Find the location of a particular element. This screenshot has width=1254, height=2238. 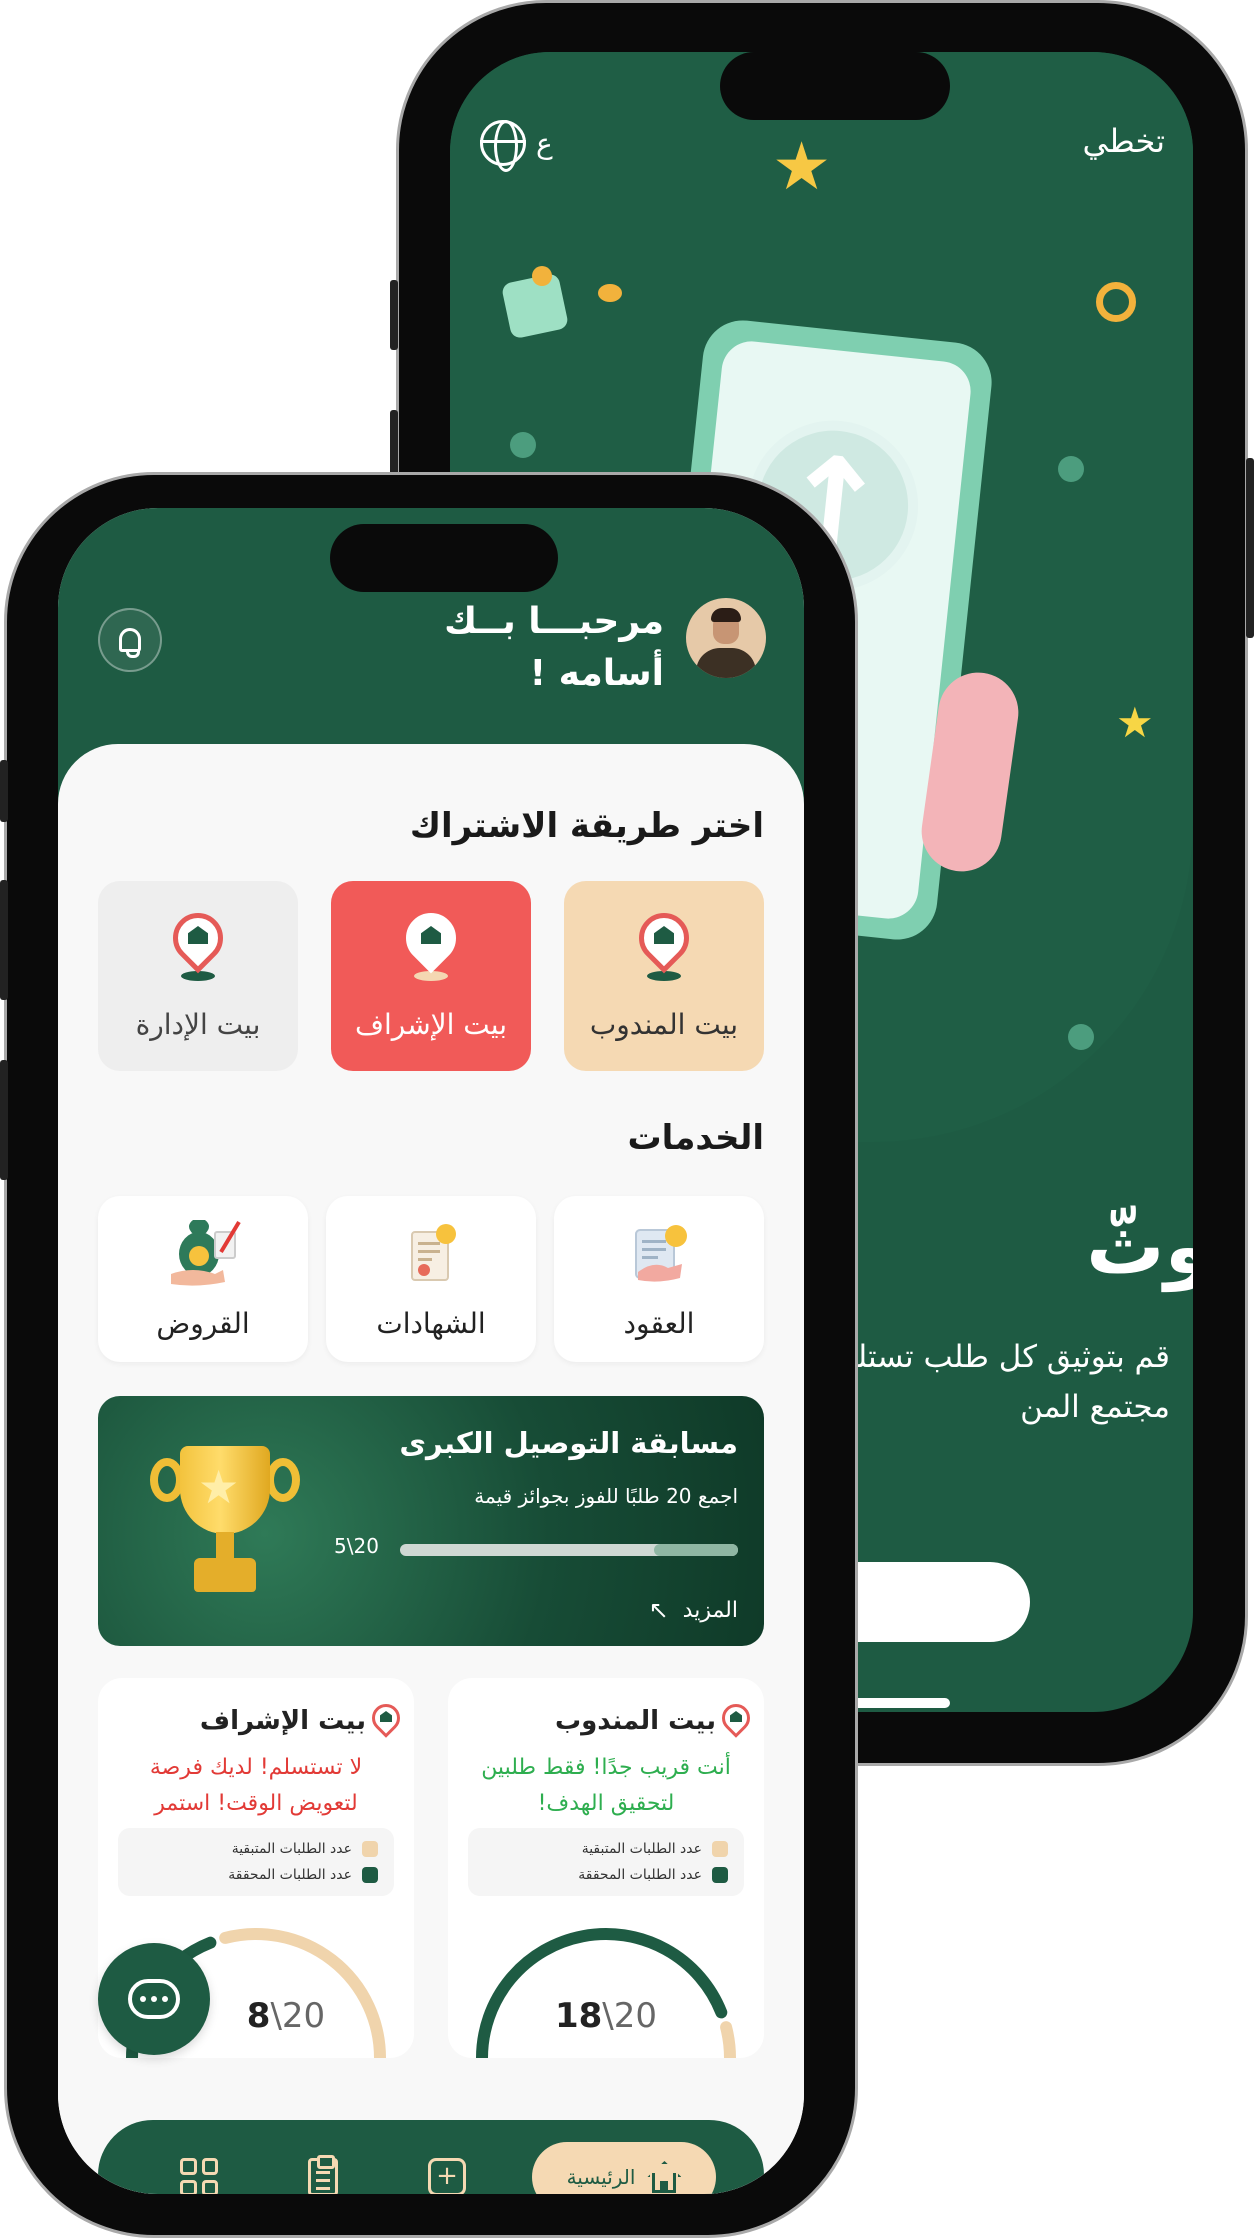

services-title: الخدمات is located at coordinates (695, 1138).